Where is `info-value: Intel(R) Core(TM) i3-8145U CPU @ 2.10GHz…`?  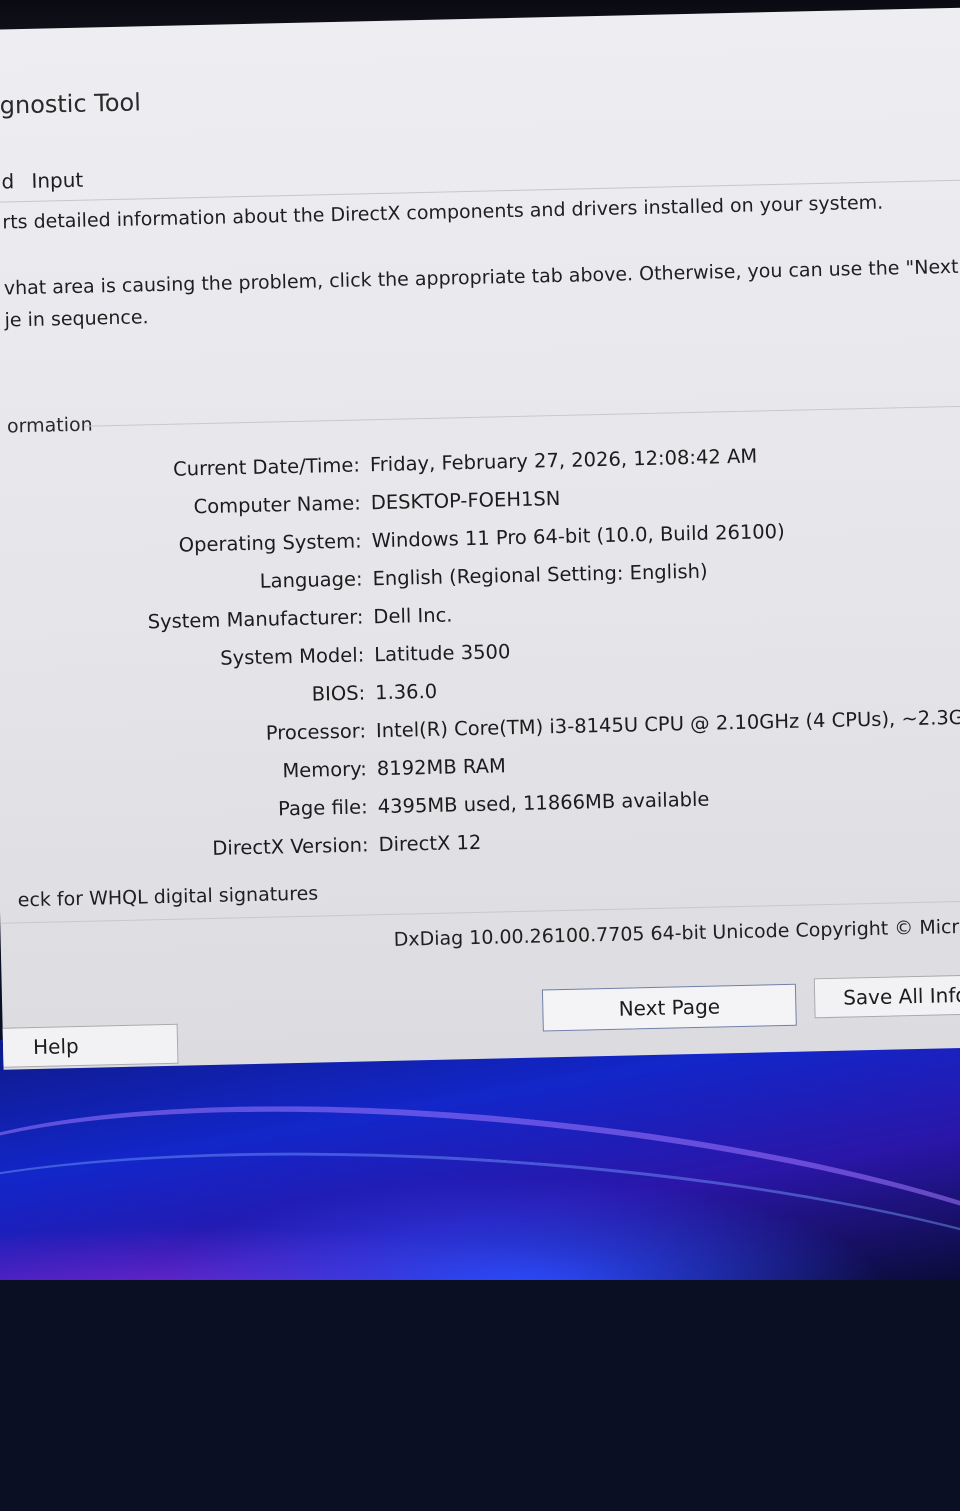
info-value: Intel(R) Core(TM) i3-8145U CPU @ 2.10GHz… is located at coordinates (667, 724).